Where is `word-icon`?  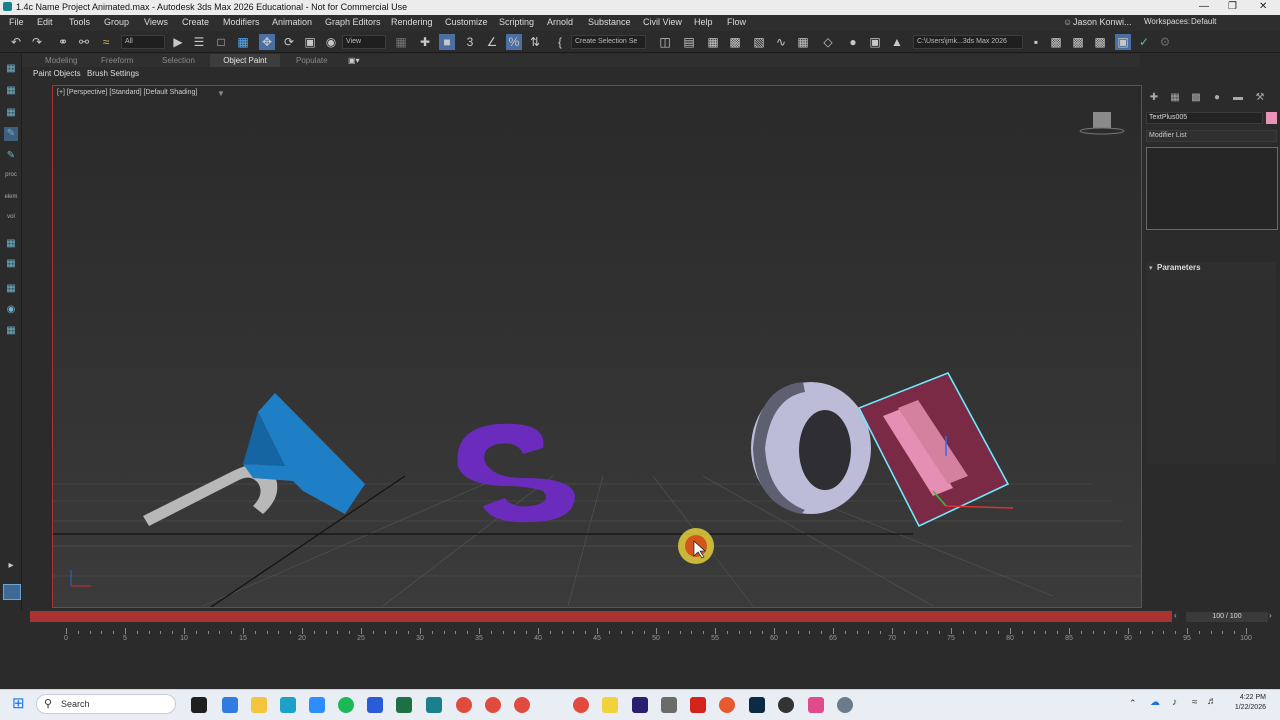
word-icon is located at coordinates (375, 705).